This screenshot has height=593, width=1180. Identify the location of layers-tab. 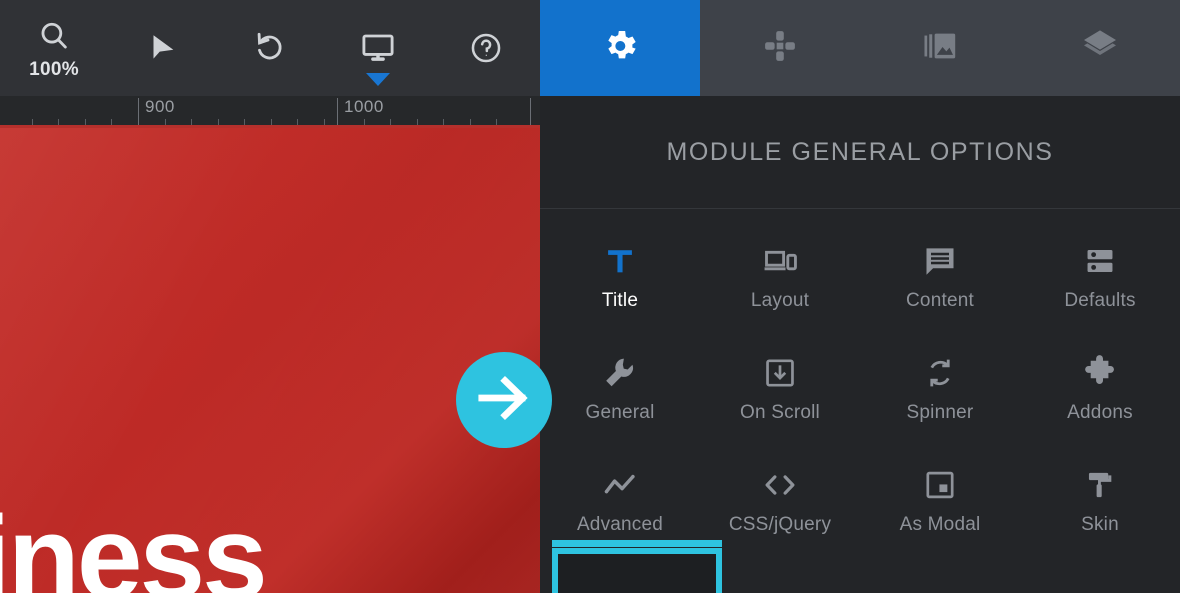
(1100, 48).